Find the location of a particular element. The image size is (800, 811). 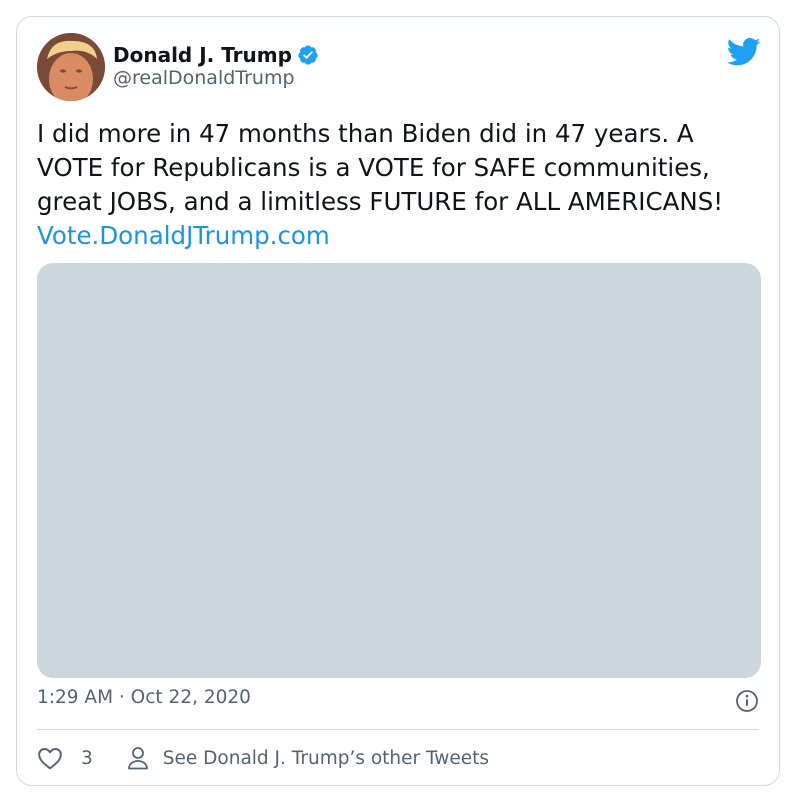

other-tweets-link: See Donald J. Trump’s other Tweets is located at coordinates (308, 758).